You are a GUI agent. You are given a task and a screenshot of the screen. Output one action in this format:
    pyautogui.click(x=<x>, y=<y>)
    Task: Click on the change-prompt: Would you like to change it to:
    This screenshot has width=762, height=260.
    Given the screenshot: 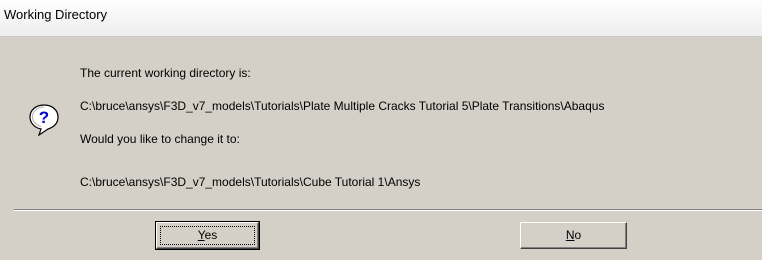 What is the action you would take?
    pyautogui.click(x=160, y=139)
    